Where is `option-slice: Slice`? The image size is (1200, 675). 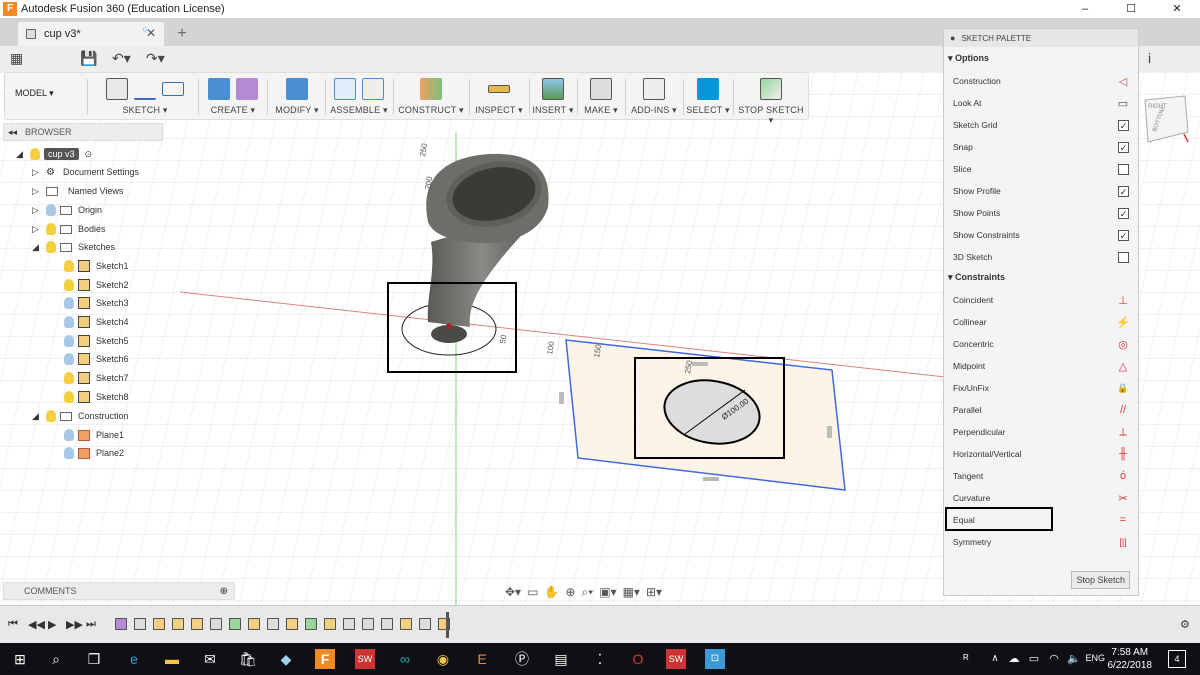 option-slice: Slice is located at coordinates (1043, 169).